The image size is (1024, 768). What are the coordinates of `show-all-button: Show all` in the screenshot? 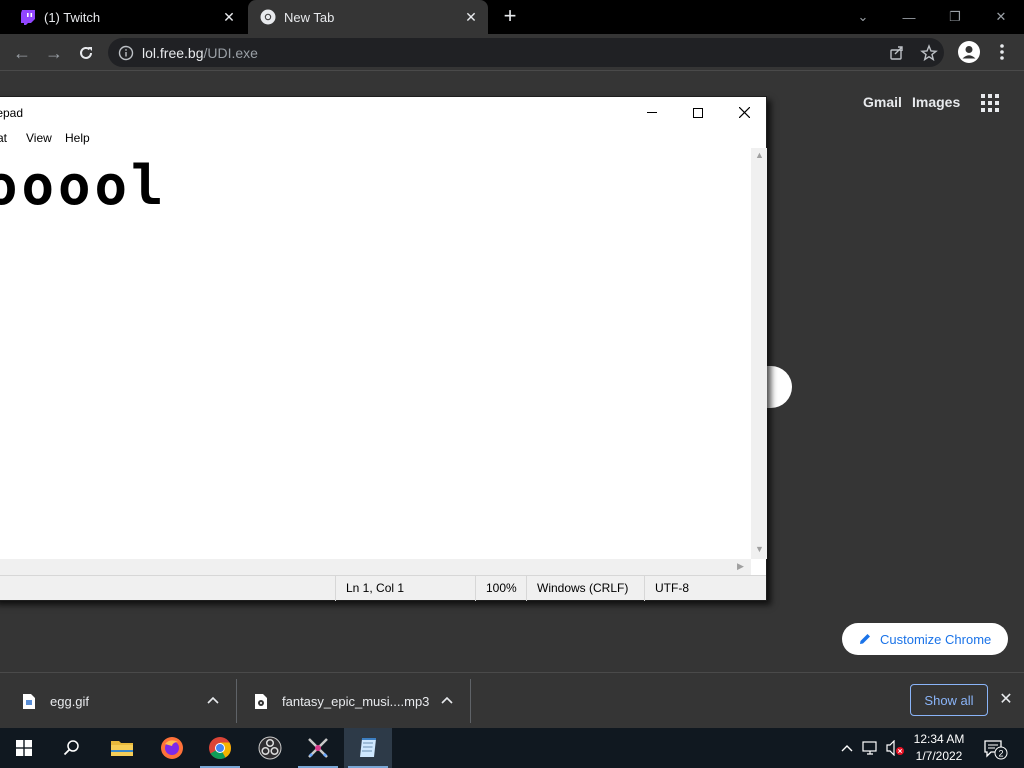 It's located at (949, 700).